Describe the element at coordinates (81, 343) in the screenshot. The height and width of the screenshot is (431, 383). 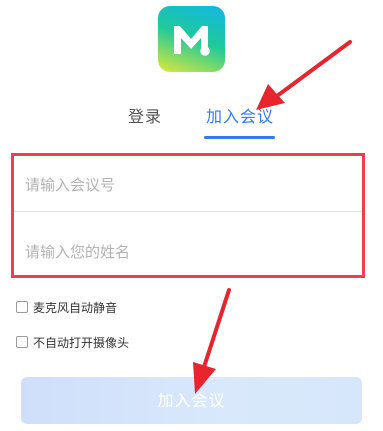
I see `camera-off-label: 不自动打开摄像头` at that location.